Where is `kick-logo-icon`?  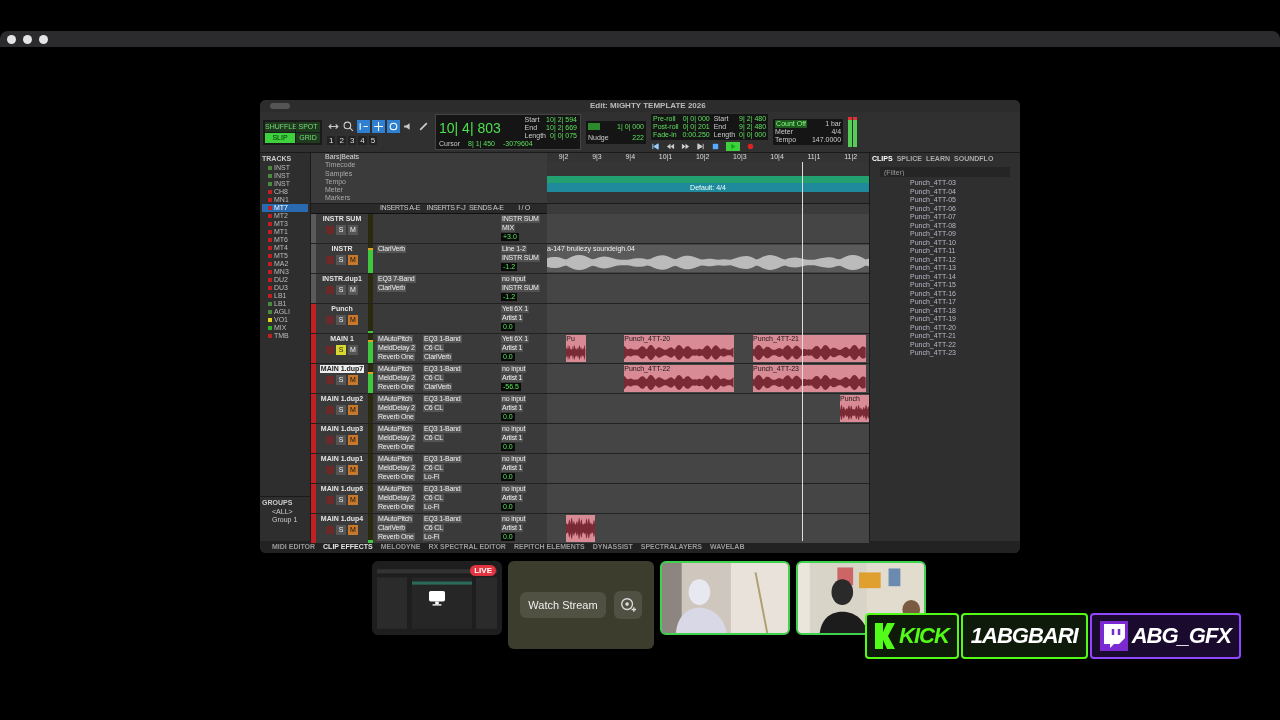
kick-logo-icon is located at coordinates (885, 636).